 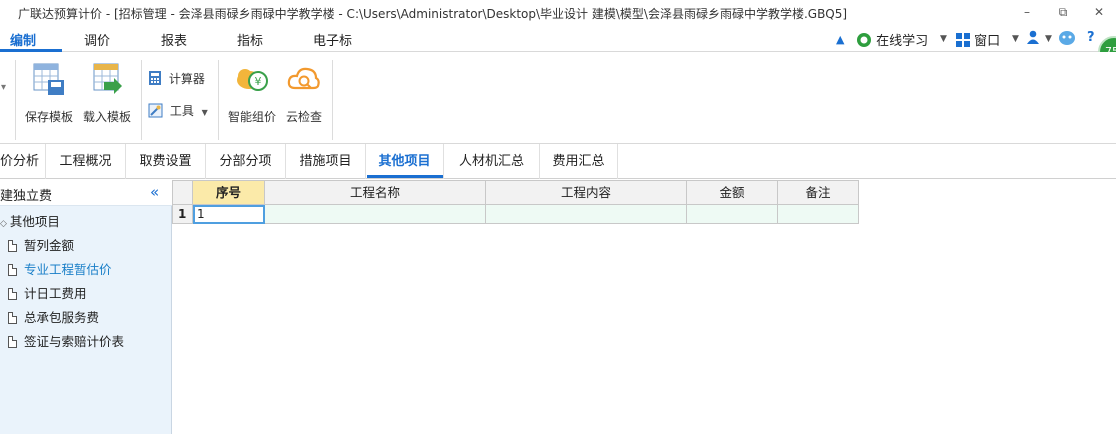 What do you see at coordinates (182, 214) in the screenshot?
I see `row-number: 1` at bounding box center [182, 214].